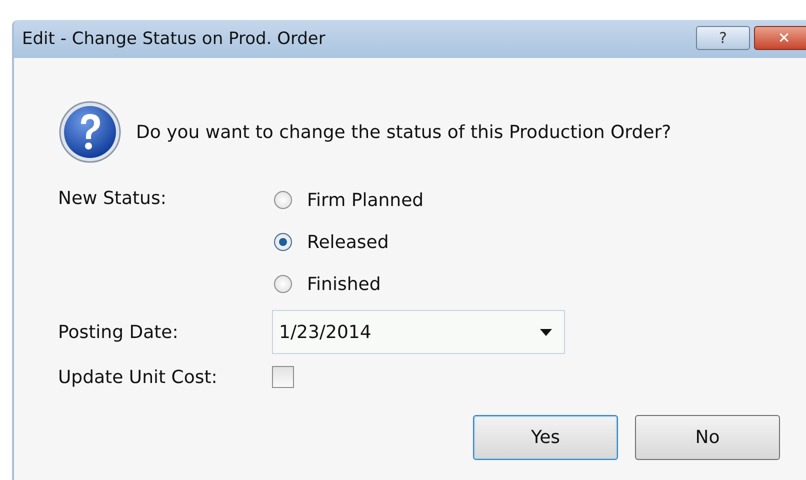 This screenshot has width=806, height=480. What do you see at coordinates (119, 332) in the screenshot?
I see `field-label: Posting Date:` at bounding box center [119, 332].